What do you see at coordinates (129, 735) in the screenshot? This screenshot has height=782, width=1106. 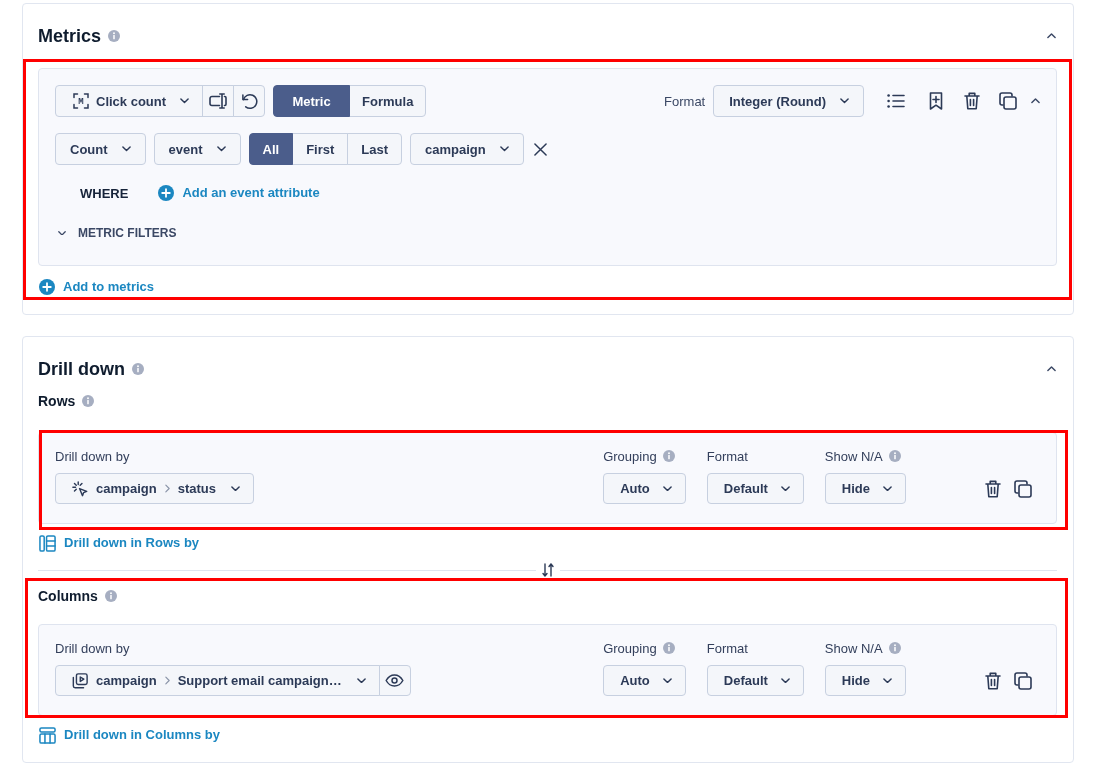 I see `add-drill-down-link: Drill down in Columns by` at bounding box center [129, 735].